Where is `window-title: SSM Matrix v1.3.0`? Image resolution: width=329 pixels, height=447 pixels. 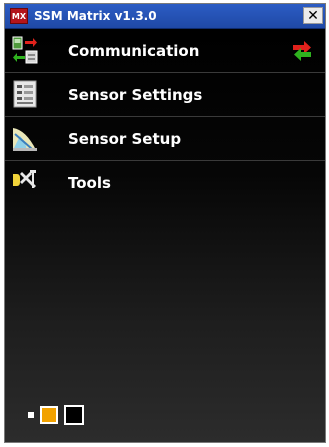 window-title: SSM Matrix v1.3.0 is located at coordinates (95, 16).